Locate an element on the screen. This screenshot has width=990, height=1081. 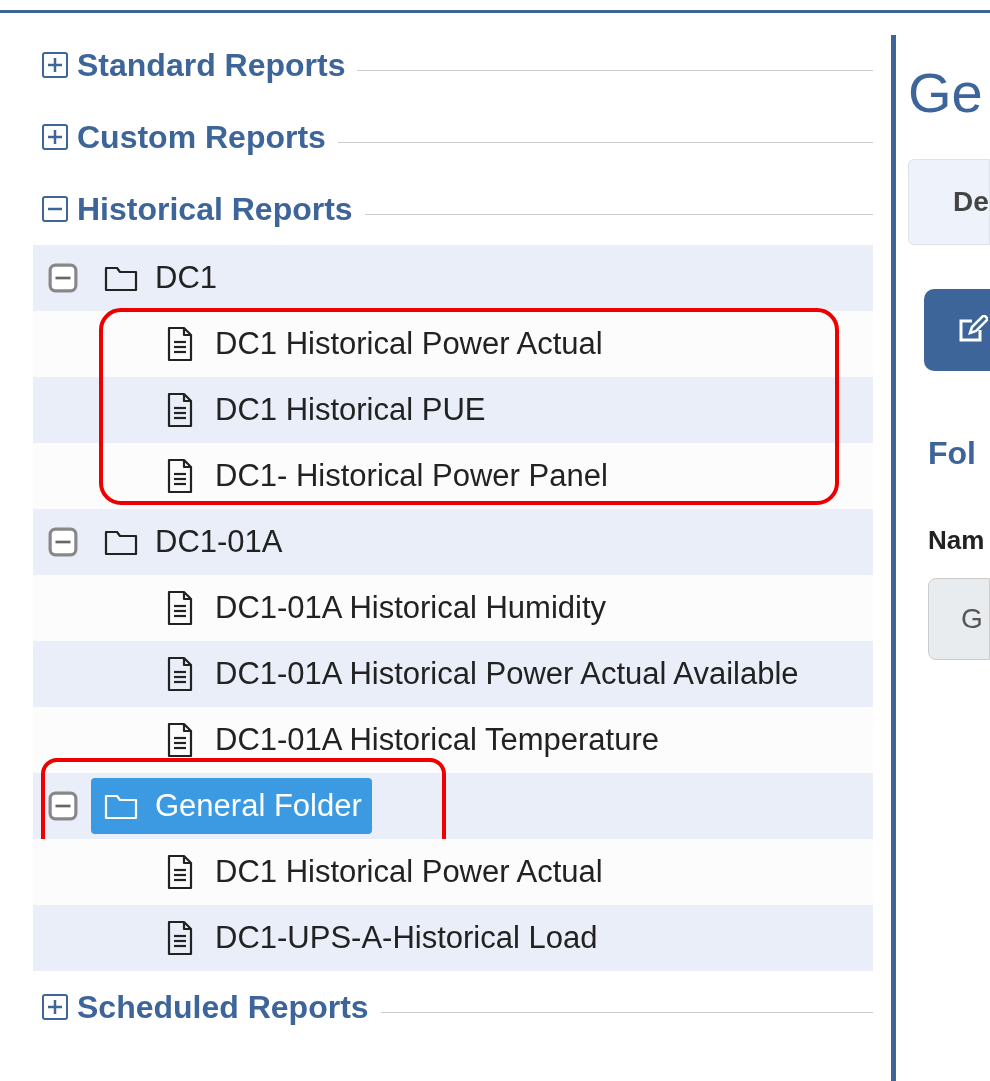
folder-item: DC1 is located at coordinates (159, 278).